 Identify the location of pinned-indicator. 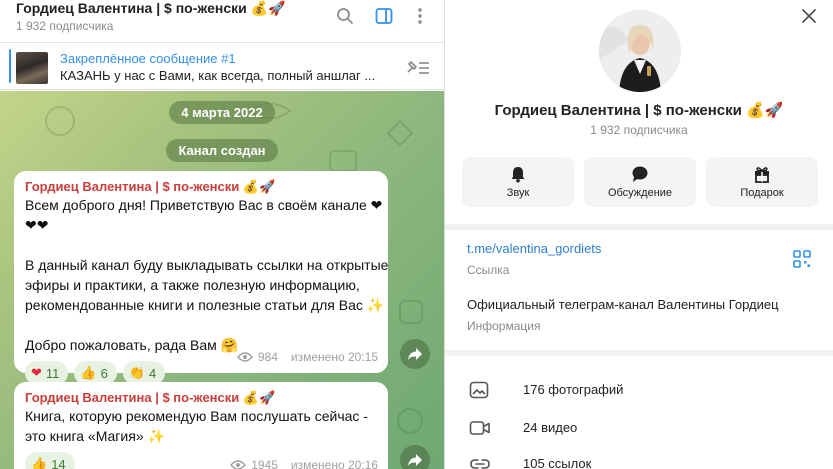
(10, 66).